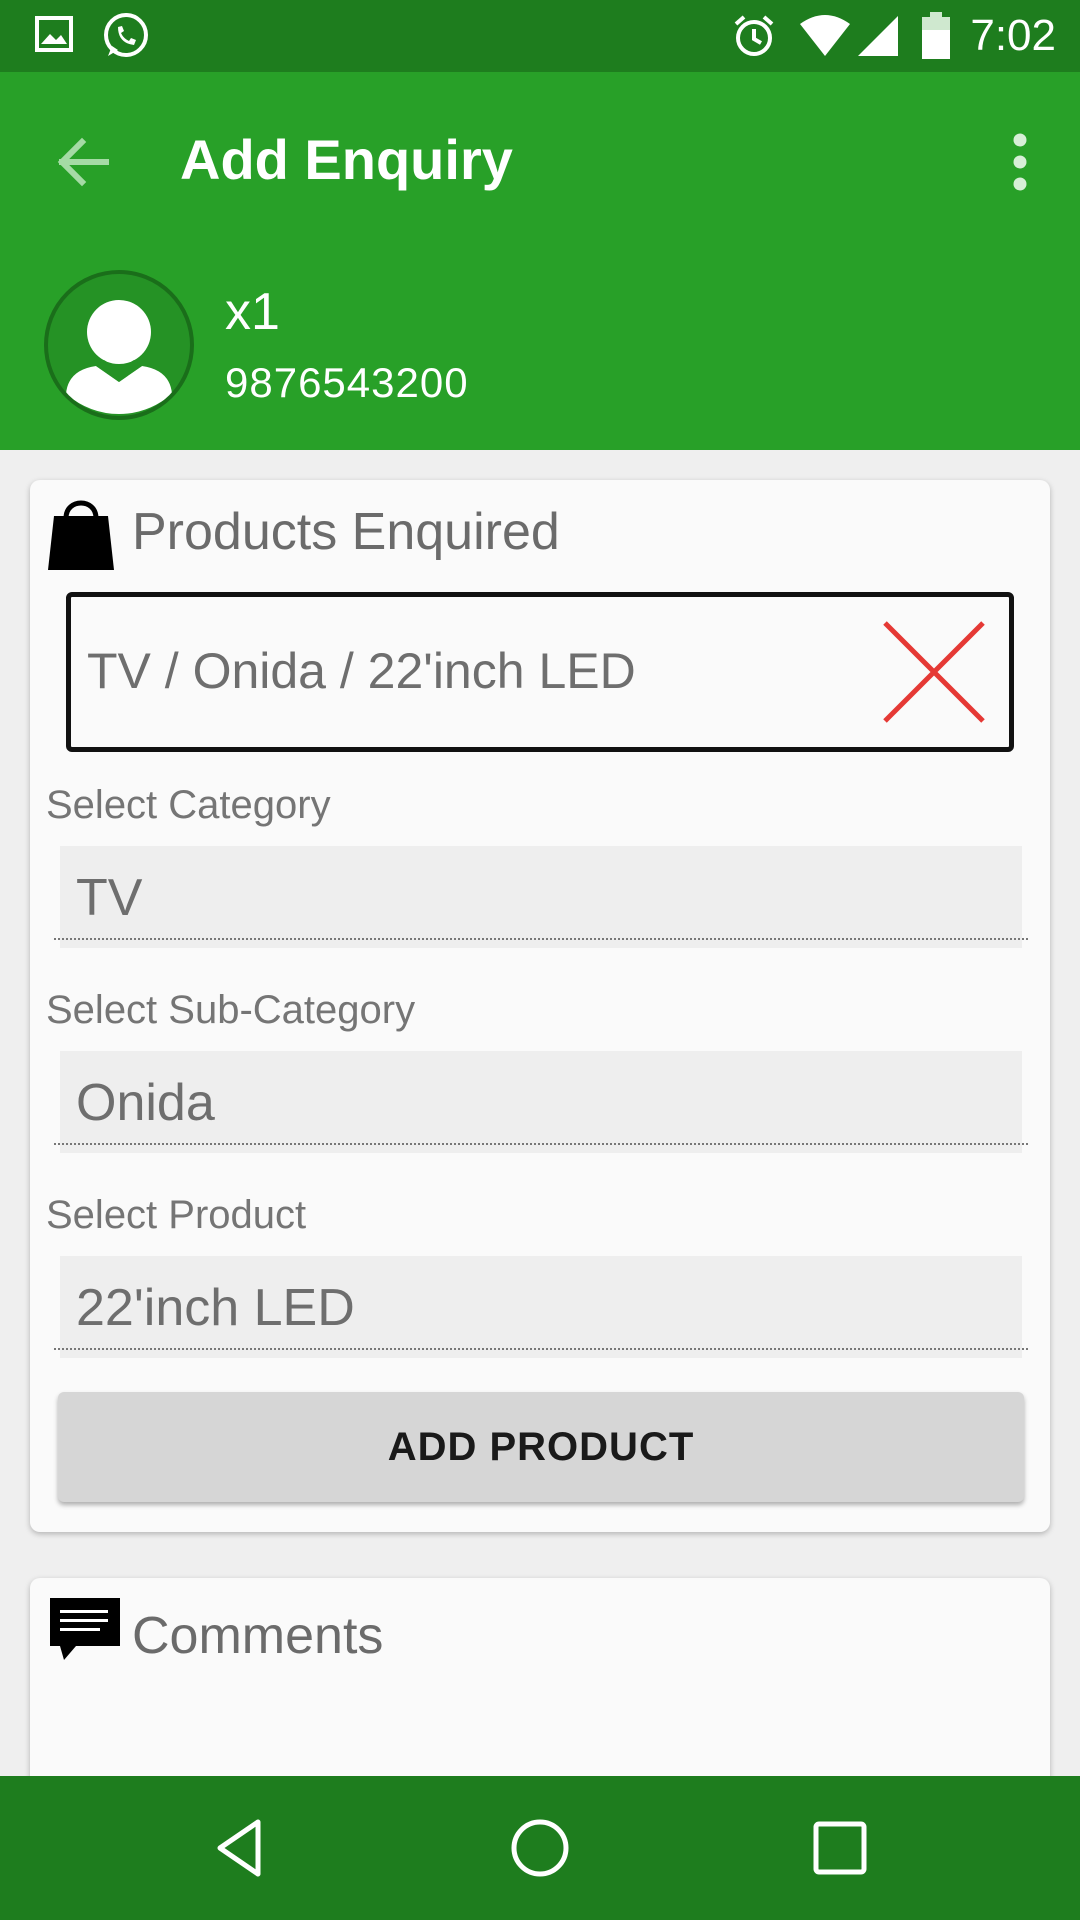  Describe the element at coordinates (231, 1010) in the screenshot. I see `subcategory-label: Select Sub-Category` at that location.